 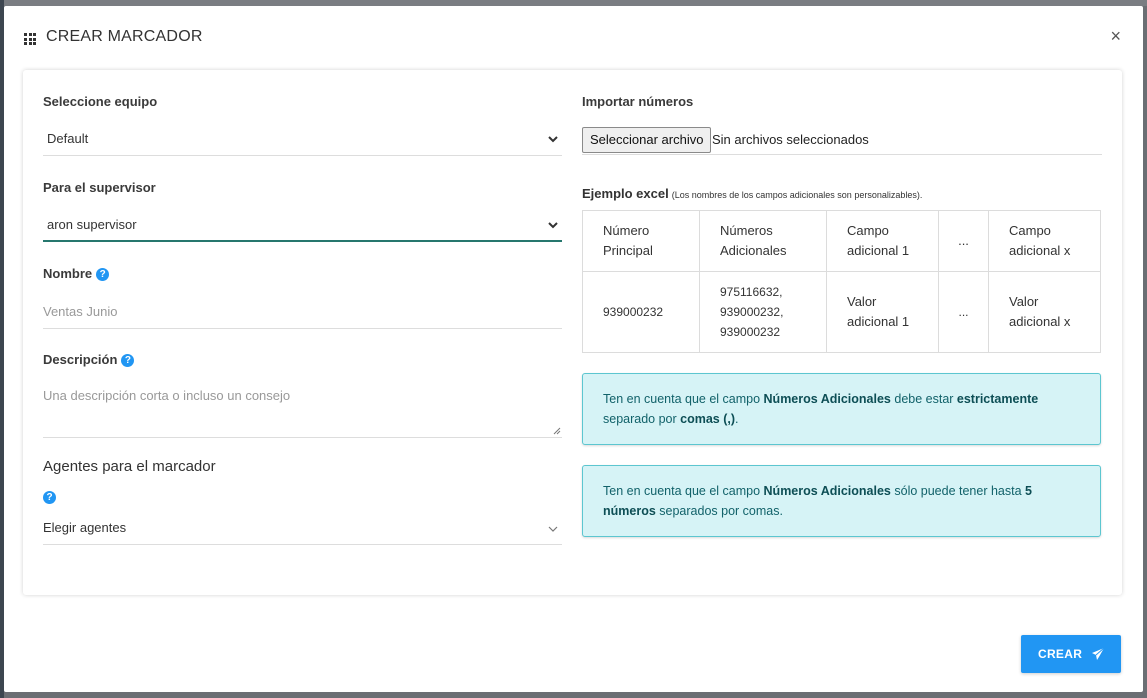 I want to click on alert-text: separados por comas., so click(x=719, y=511).